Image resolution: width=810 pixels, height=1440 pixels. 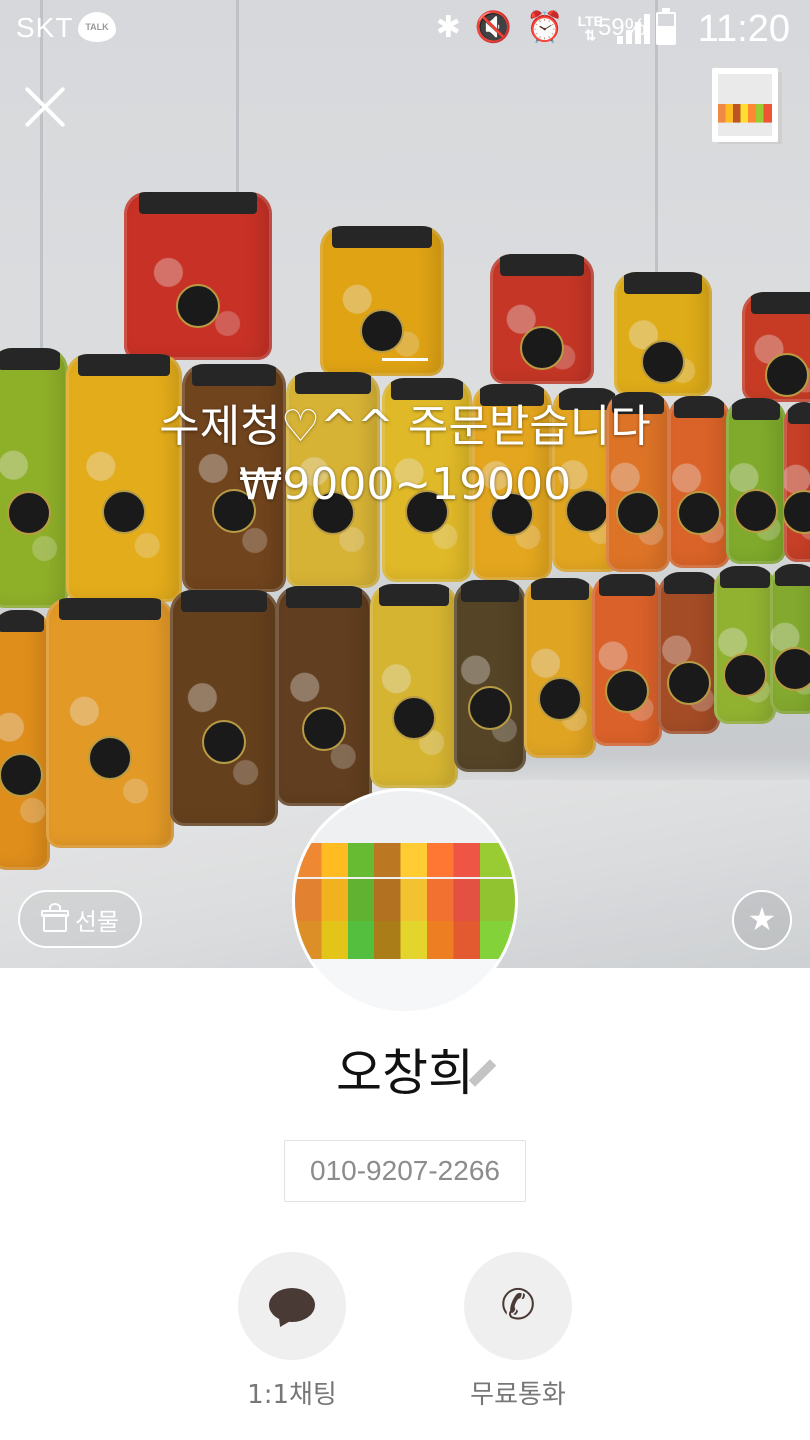 I want to click on free-call-button: ✆ 무료통화, so click(x=518, y=1331).